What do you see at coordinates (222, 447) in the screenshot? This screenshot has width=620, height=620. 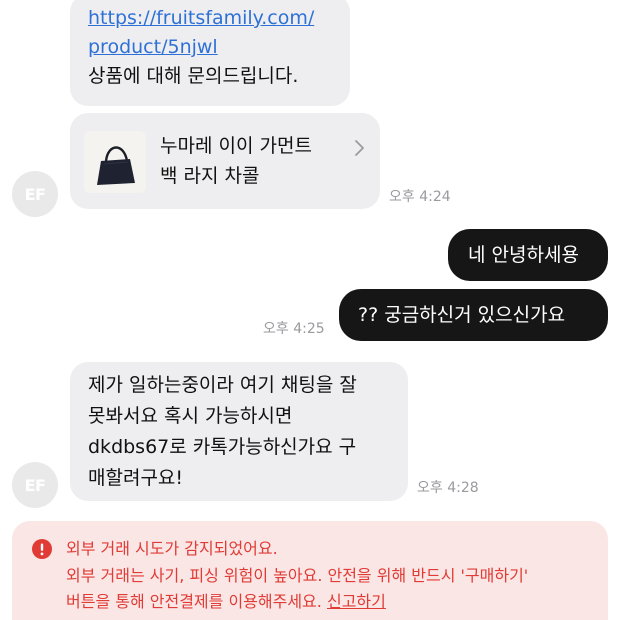 I see `message-line: dkdbs67로 카톡가능하신가요 구` at bounding box center [222, 447].